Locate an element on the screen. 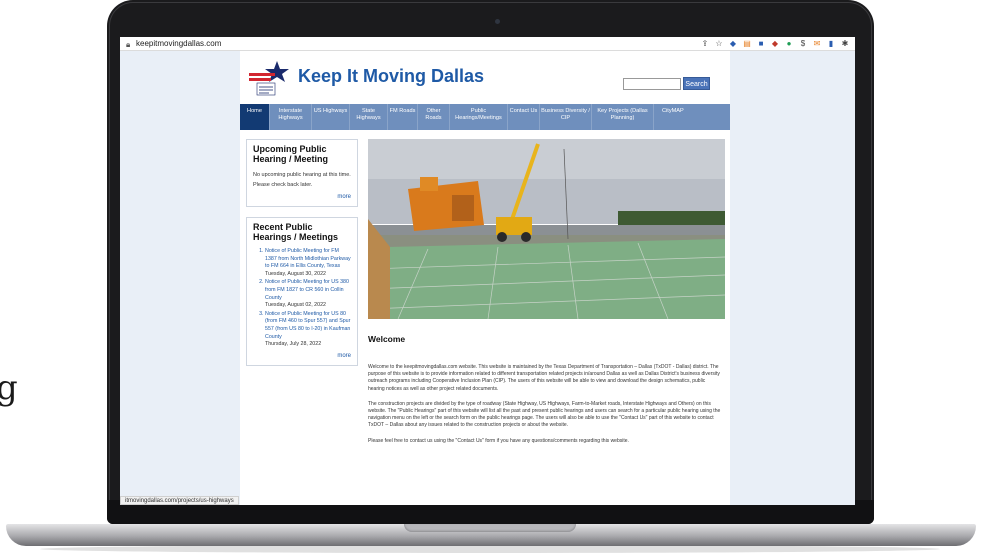 The height and width of the screenshot is (557, 981). lock-icon: 🔒︎ is located at coordinates (128, 44).